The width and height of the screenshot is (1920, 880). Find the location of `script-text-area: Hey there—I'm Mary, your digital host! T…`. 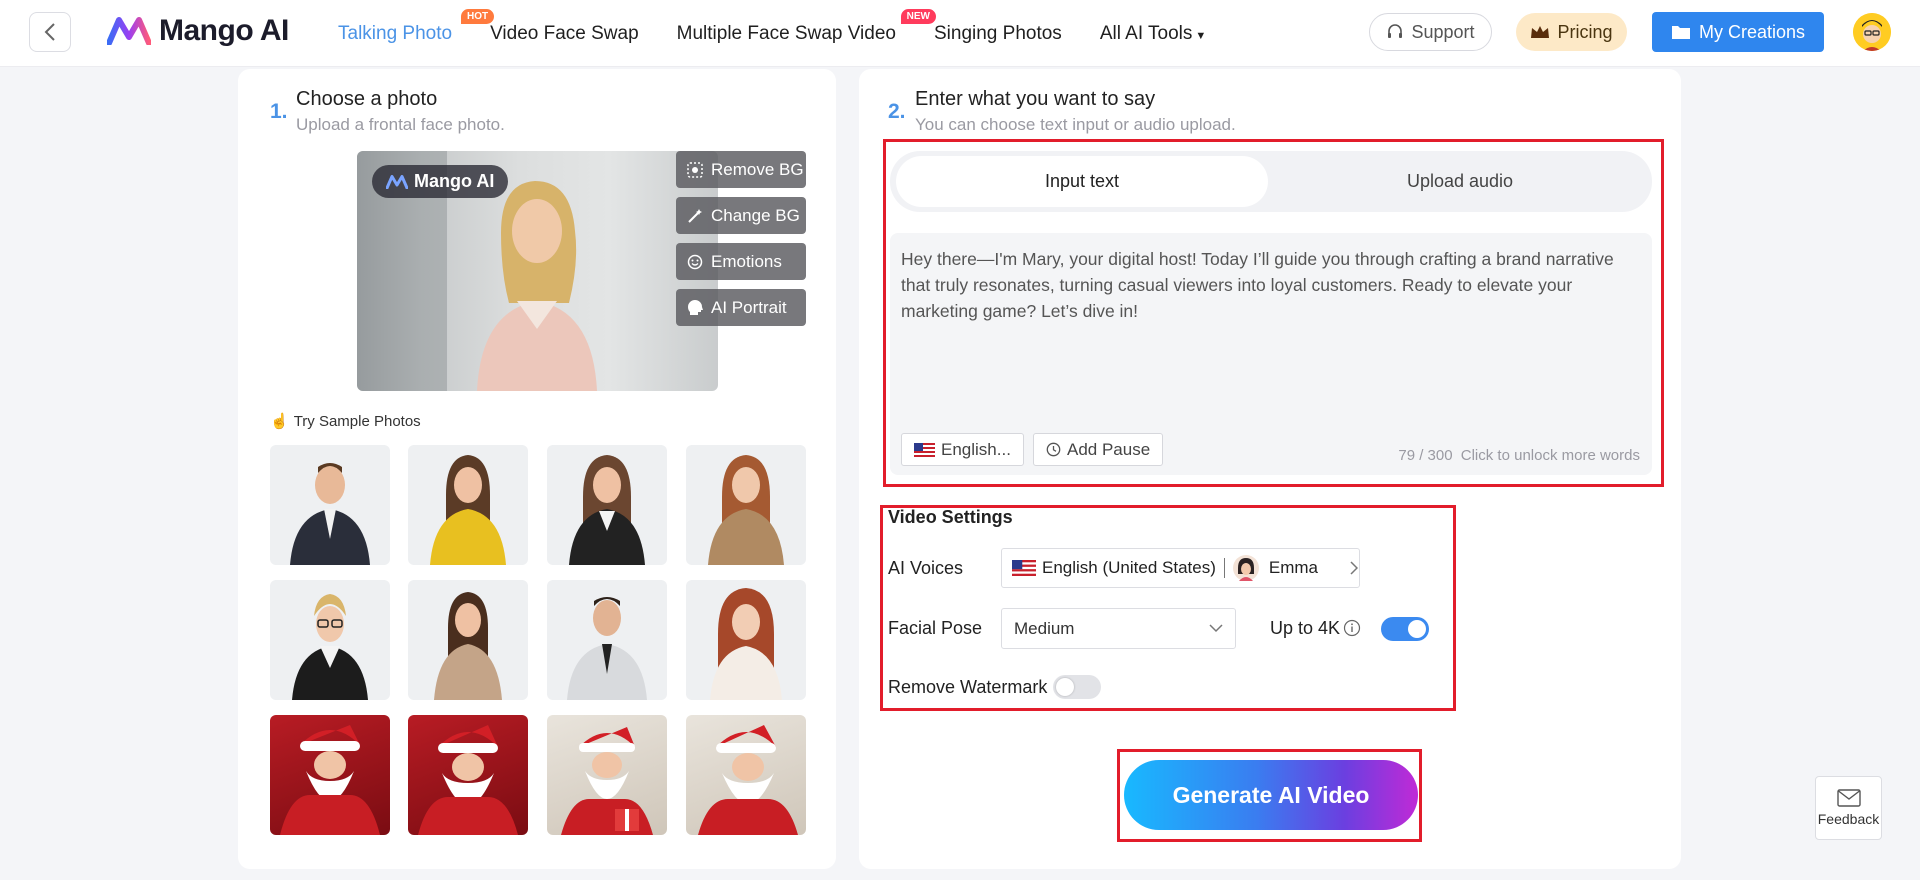

script-text-area: Hey there—I'm Mary, your digital host! T… is located at coordinates (1271, 354).